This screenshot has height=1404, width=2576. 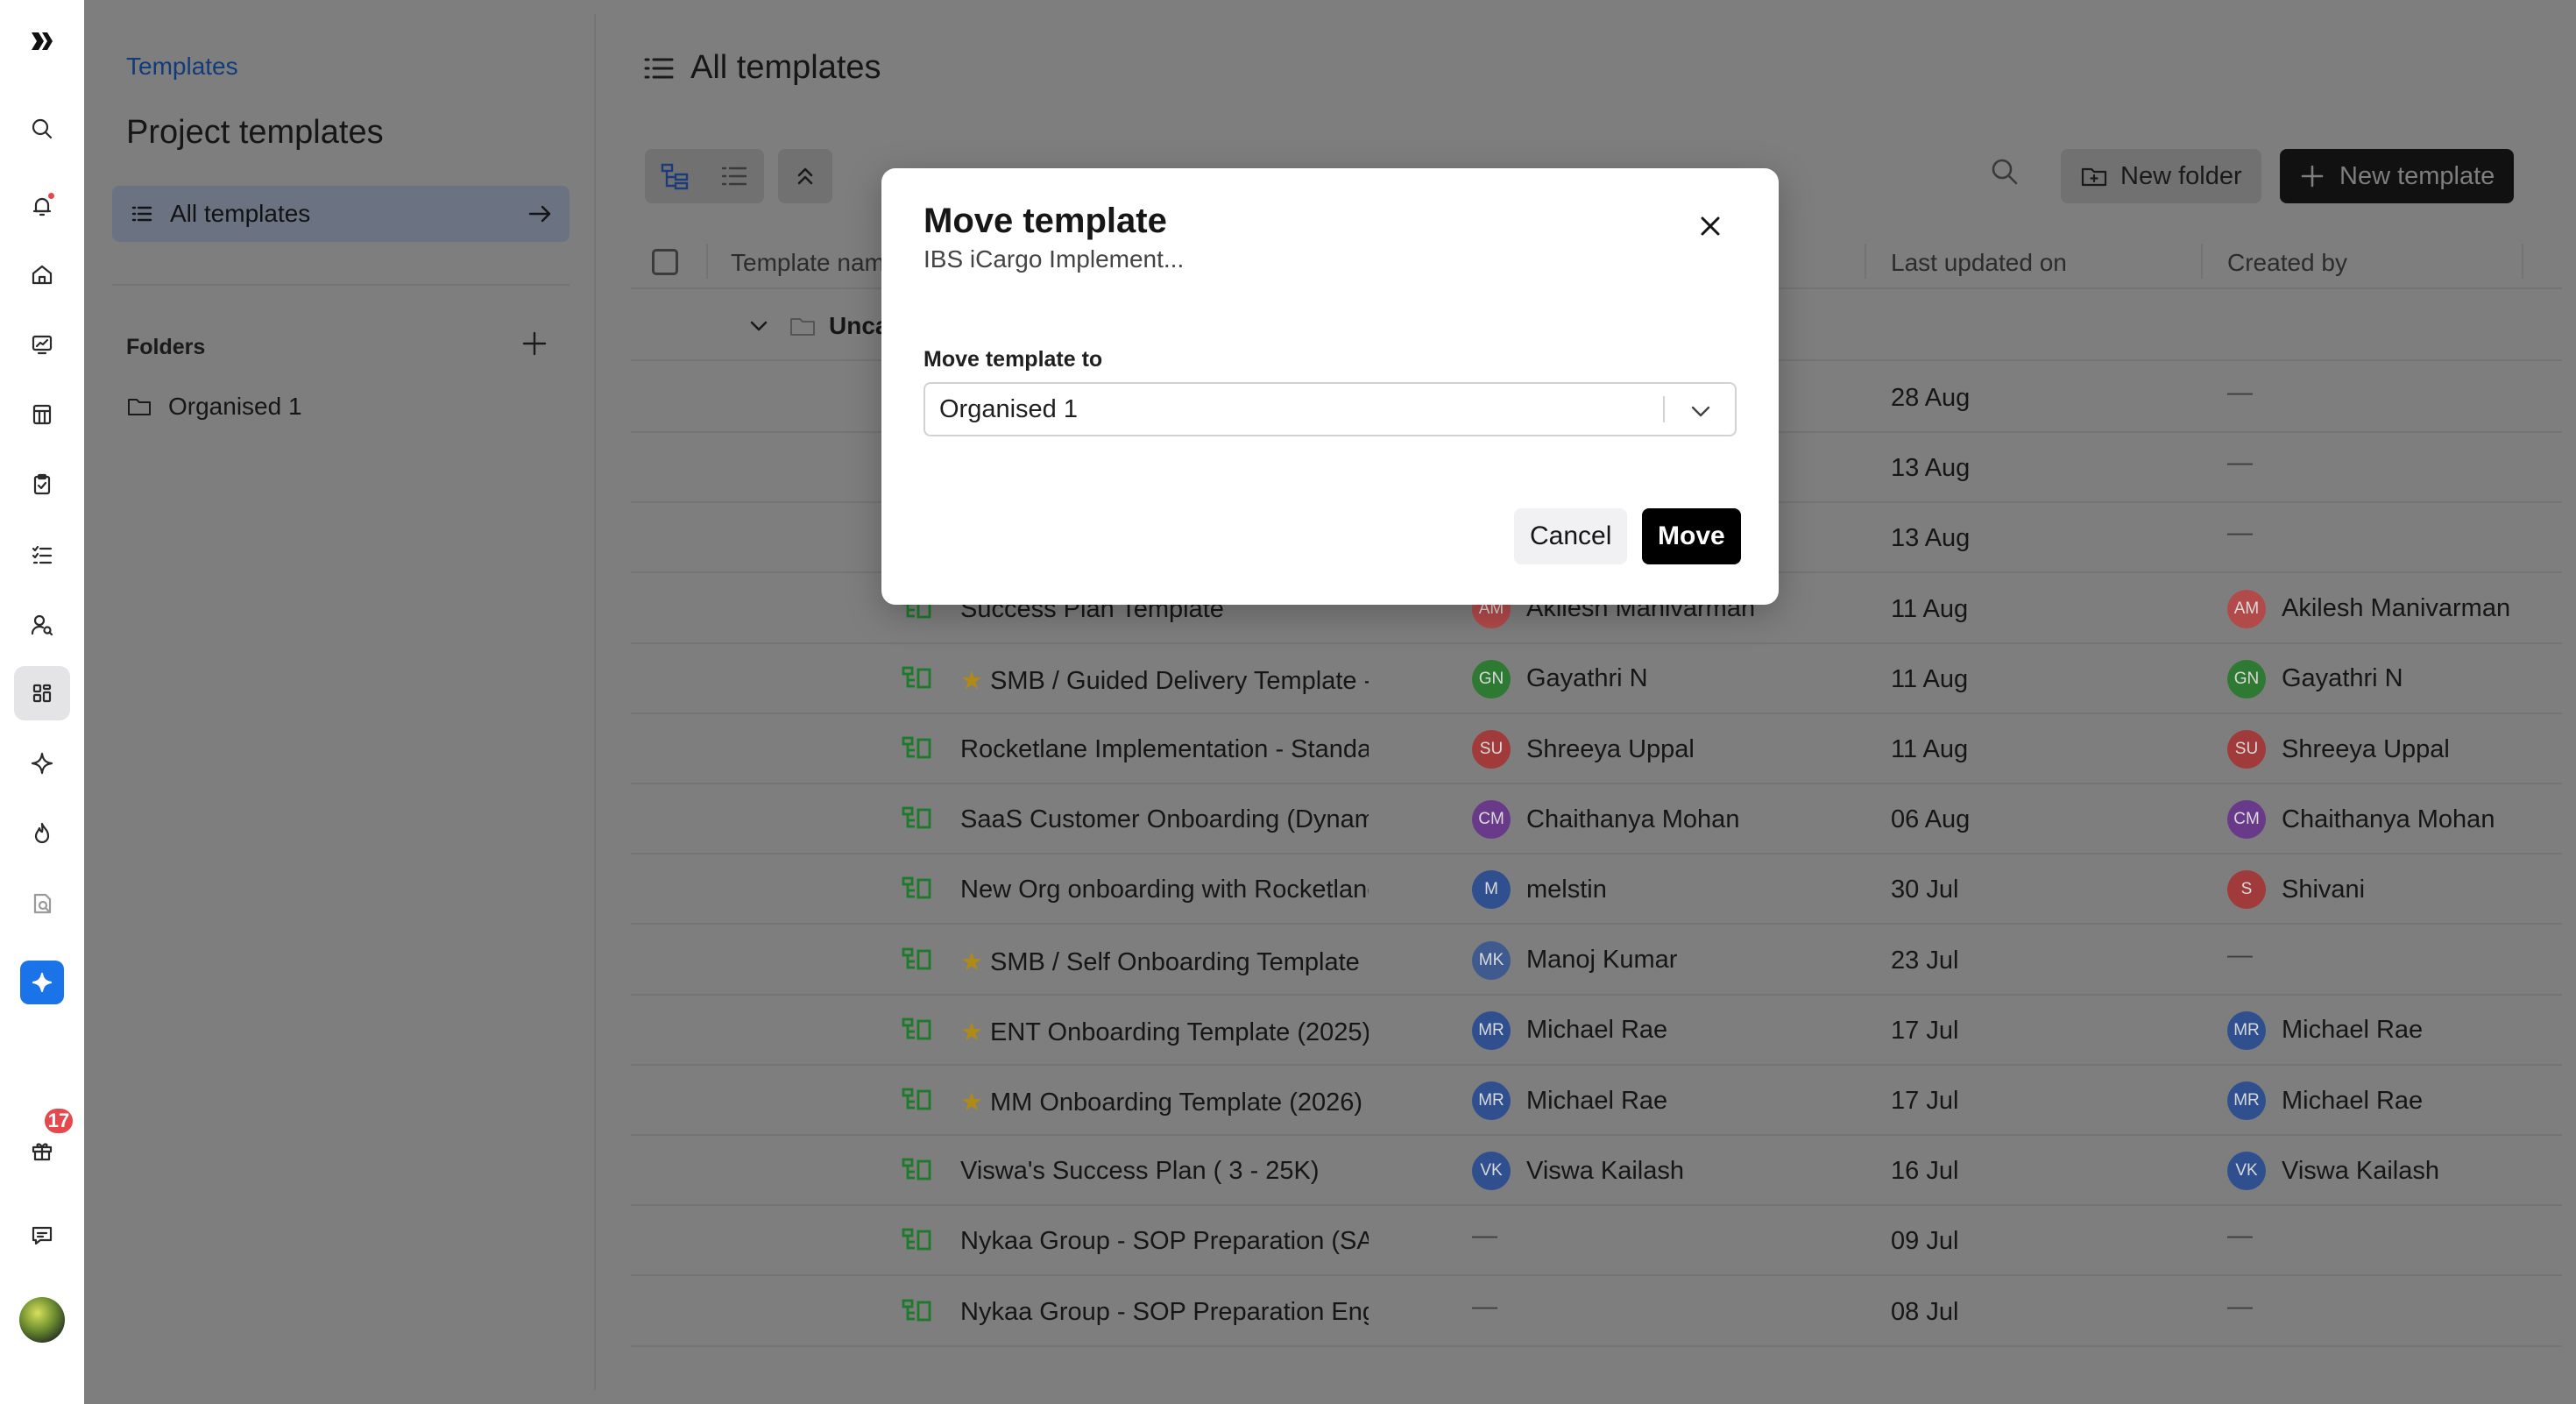 I want to click on sidebar-item-label: All templates, so click(x=240, y=213).